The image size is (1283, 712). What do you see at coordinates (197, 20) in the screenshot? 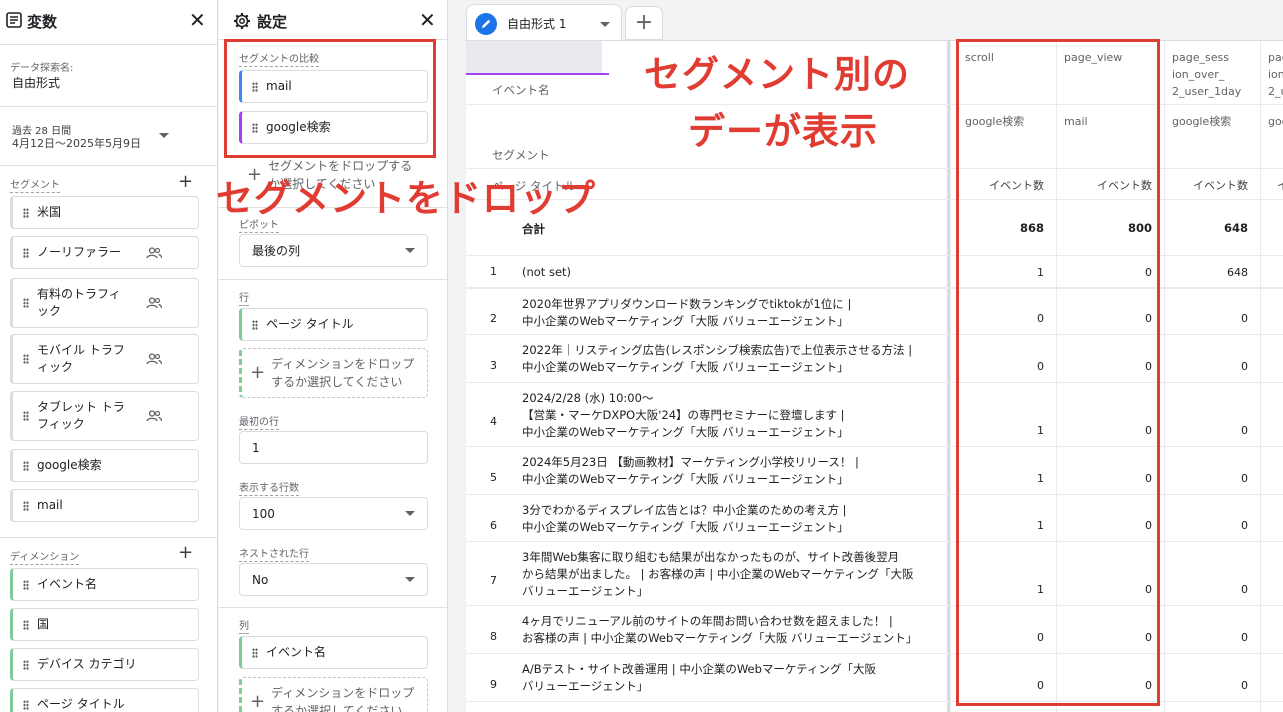
I see `close-icon: ✕` at bounding box center [197, 20].